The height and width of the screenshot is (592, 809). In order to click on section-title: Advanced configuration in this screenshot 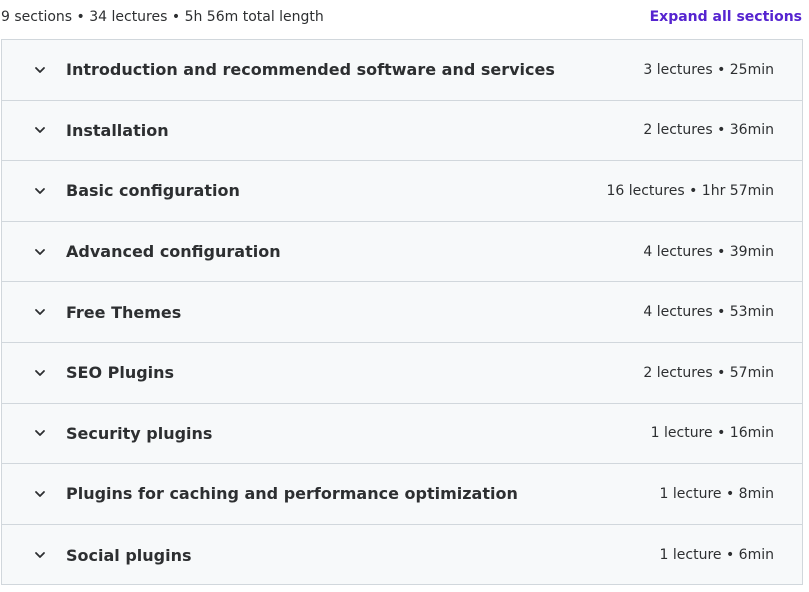, I will do `click(173, 252)`.